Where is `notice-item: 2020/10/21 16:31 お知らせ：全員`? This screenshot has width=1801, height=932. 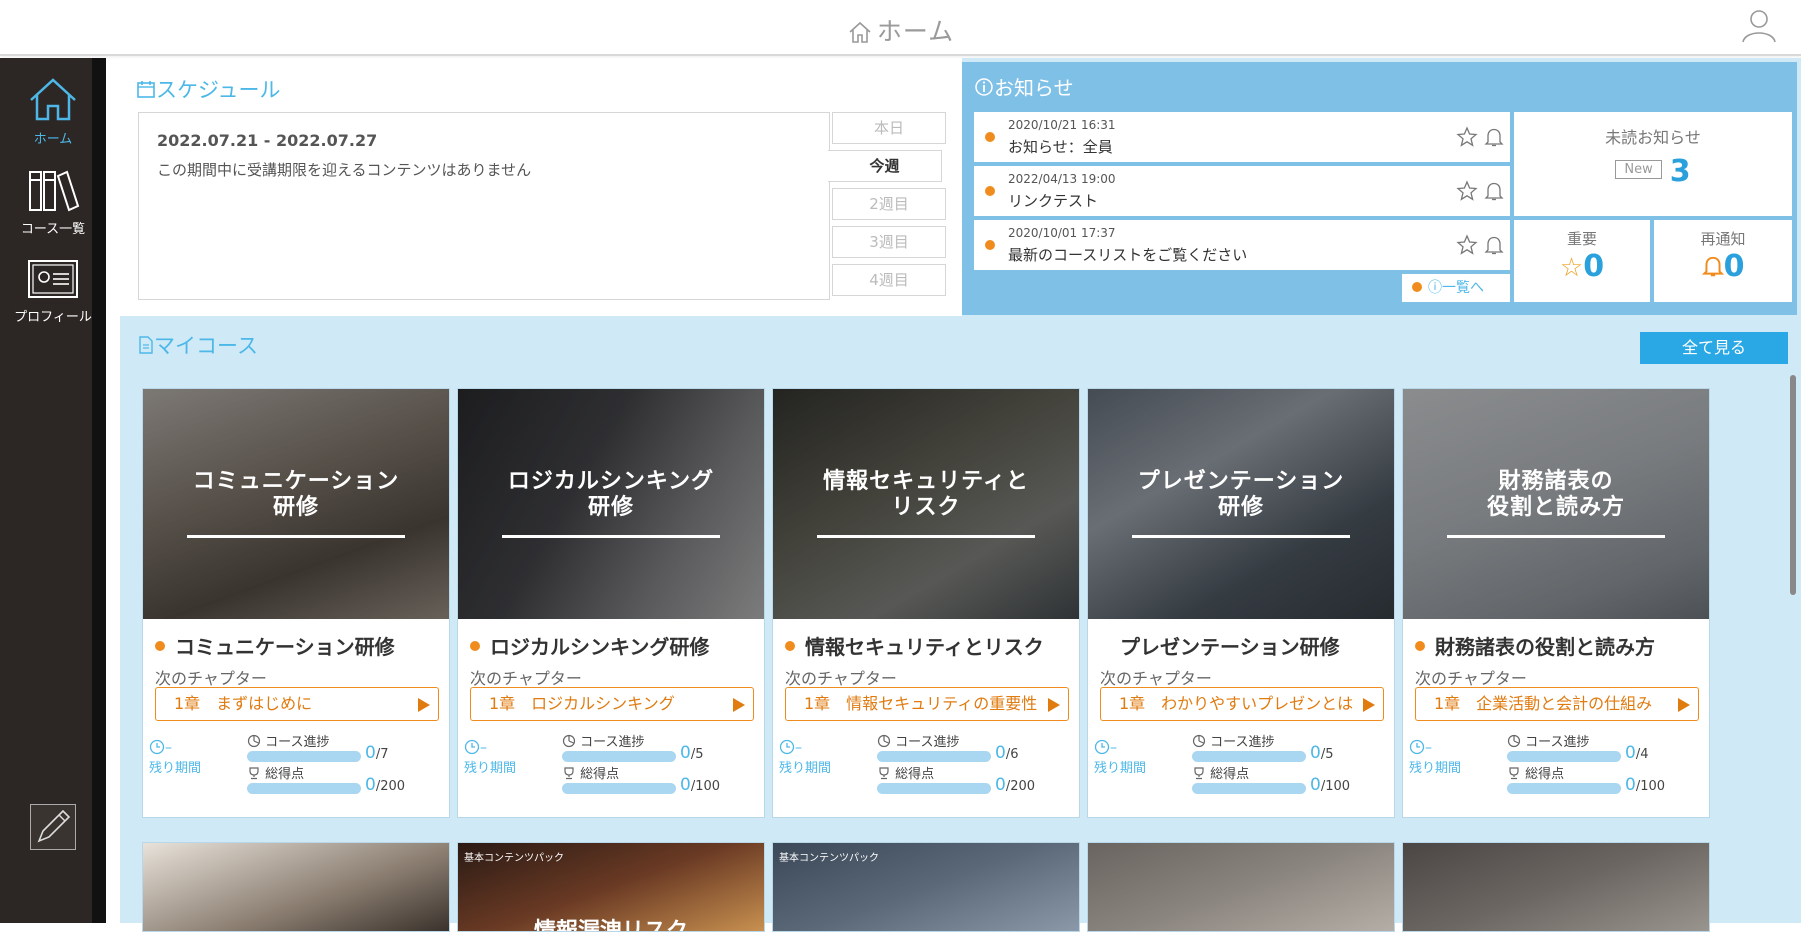 notice-item: 2020/10/21 16:31 お知らせ：全員 is located at coordinates (1242, 137).